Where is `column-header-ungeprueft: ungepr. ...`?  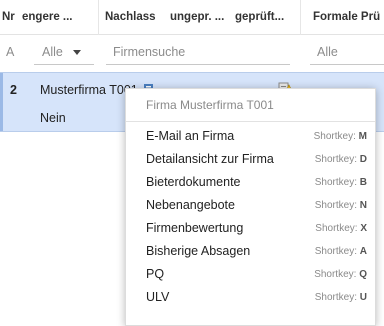
column-header-ungeprueft: ungepr. ... is located at coordinates (201, 17).